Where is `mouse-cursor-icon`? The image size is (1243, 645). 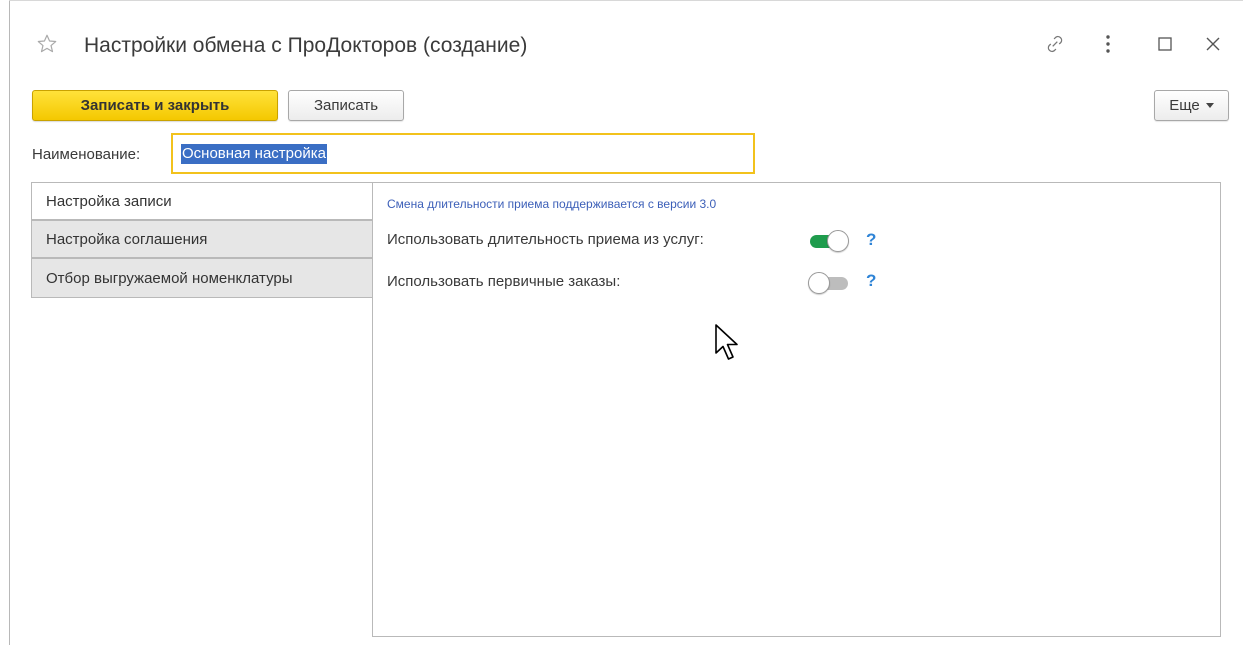 mouse-cursor-icon is located at coordinates (726, 342).